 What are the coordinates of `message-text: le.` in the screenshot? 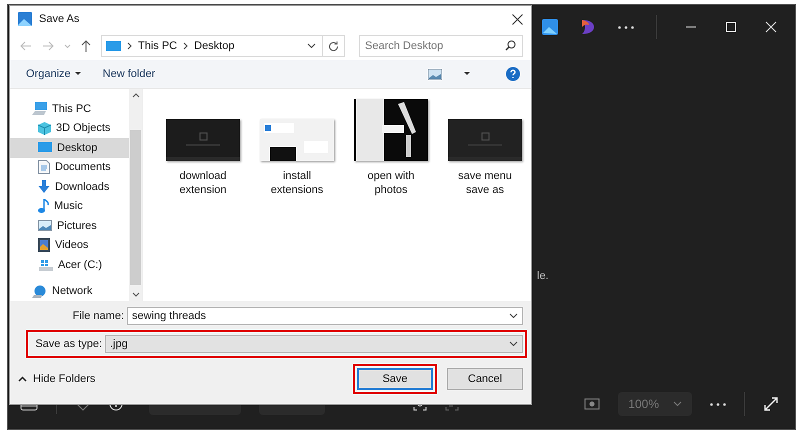 It's located at (543, 276).